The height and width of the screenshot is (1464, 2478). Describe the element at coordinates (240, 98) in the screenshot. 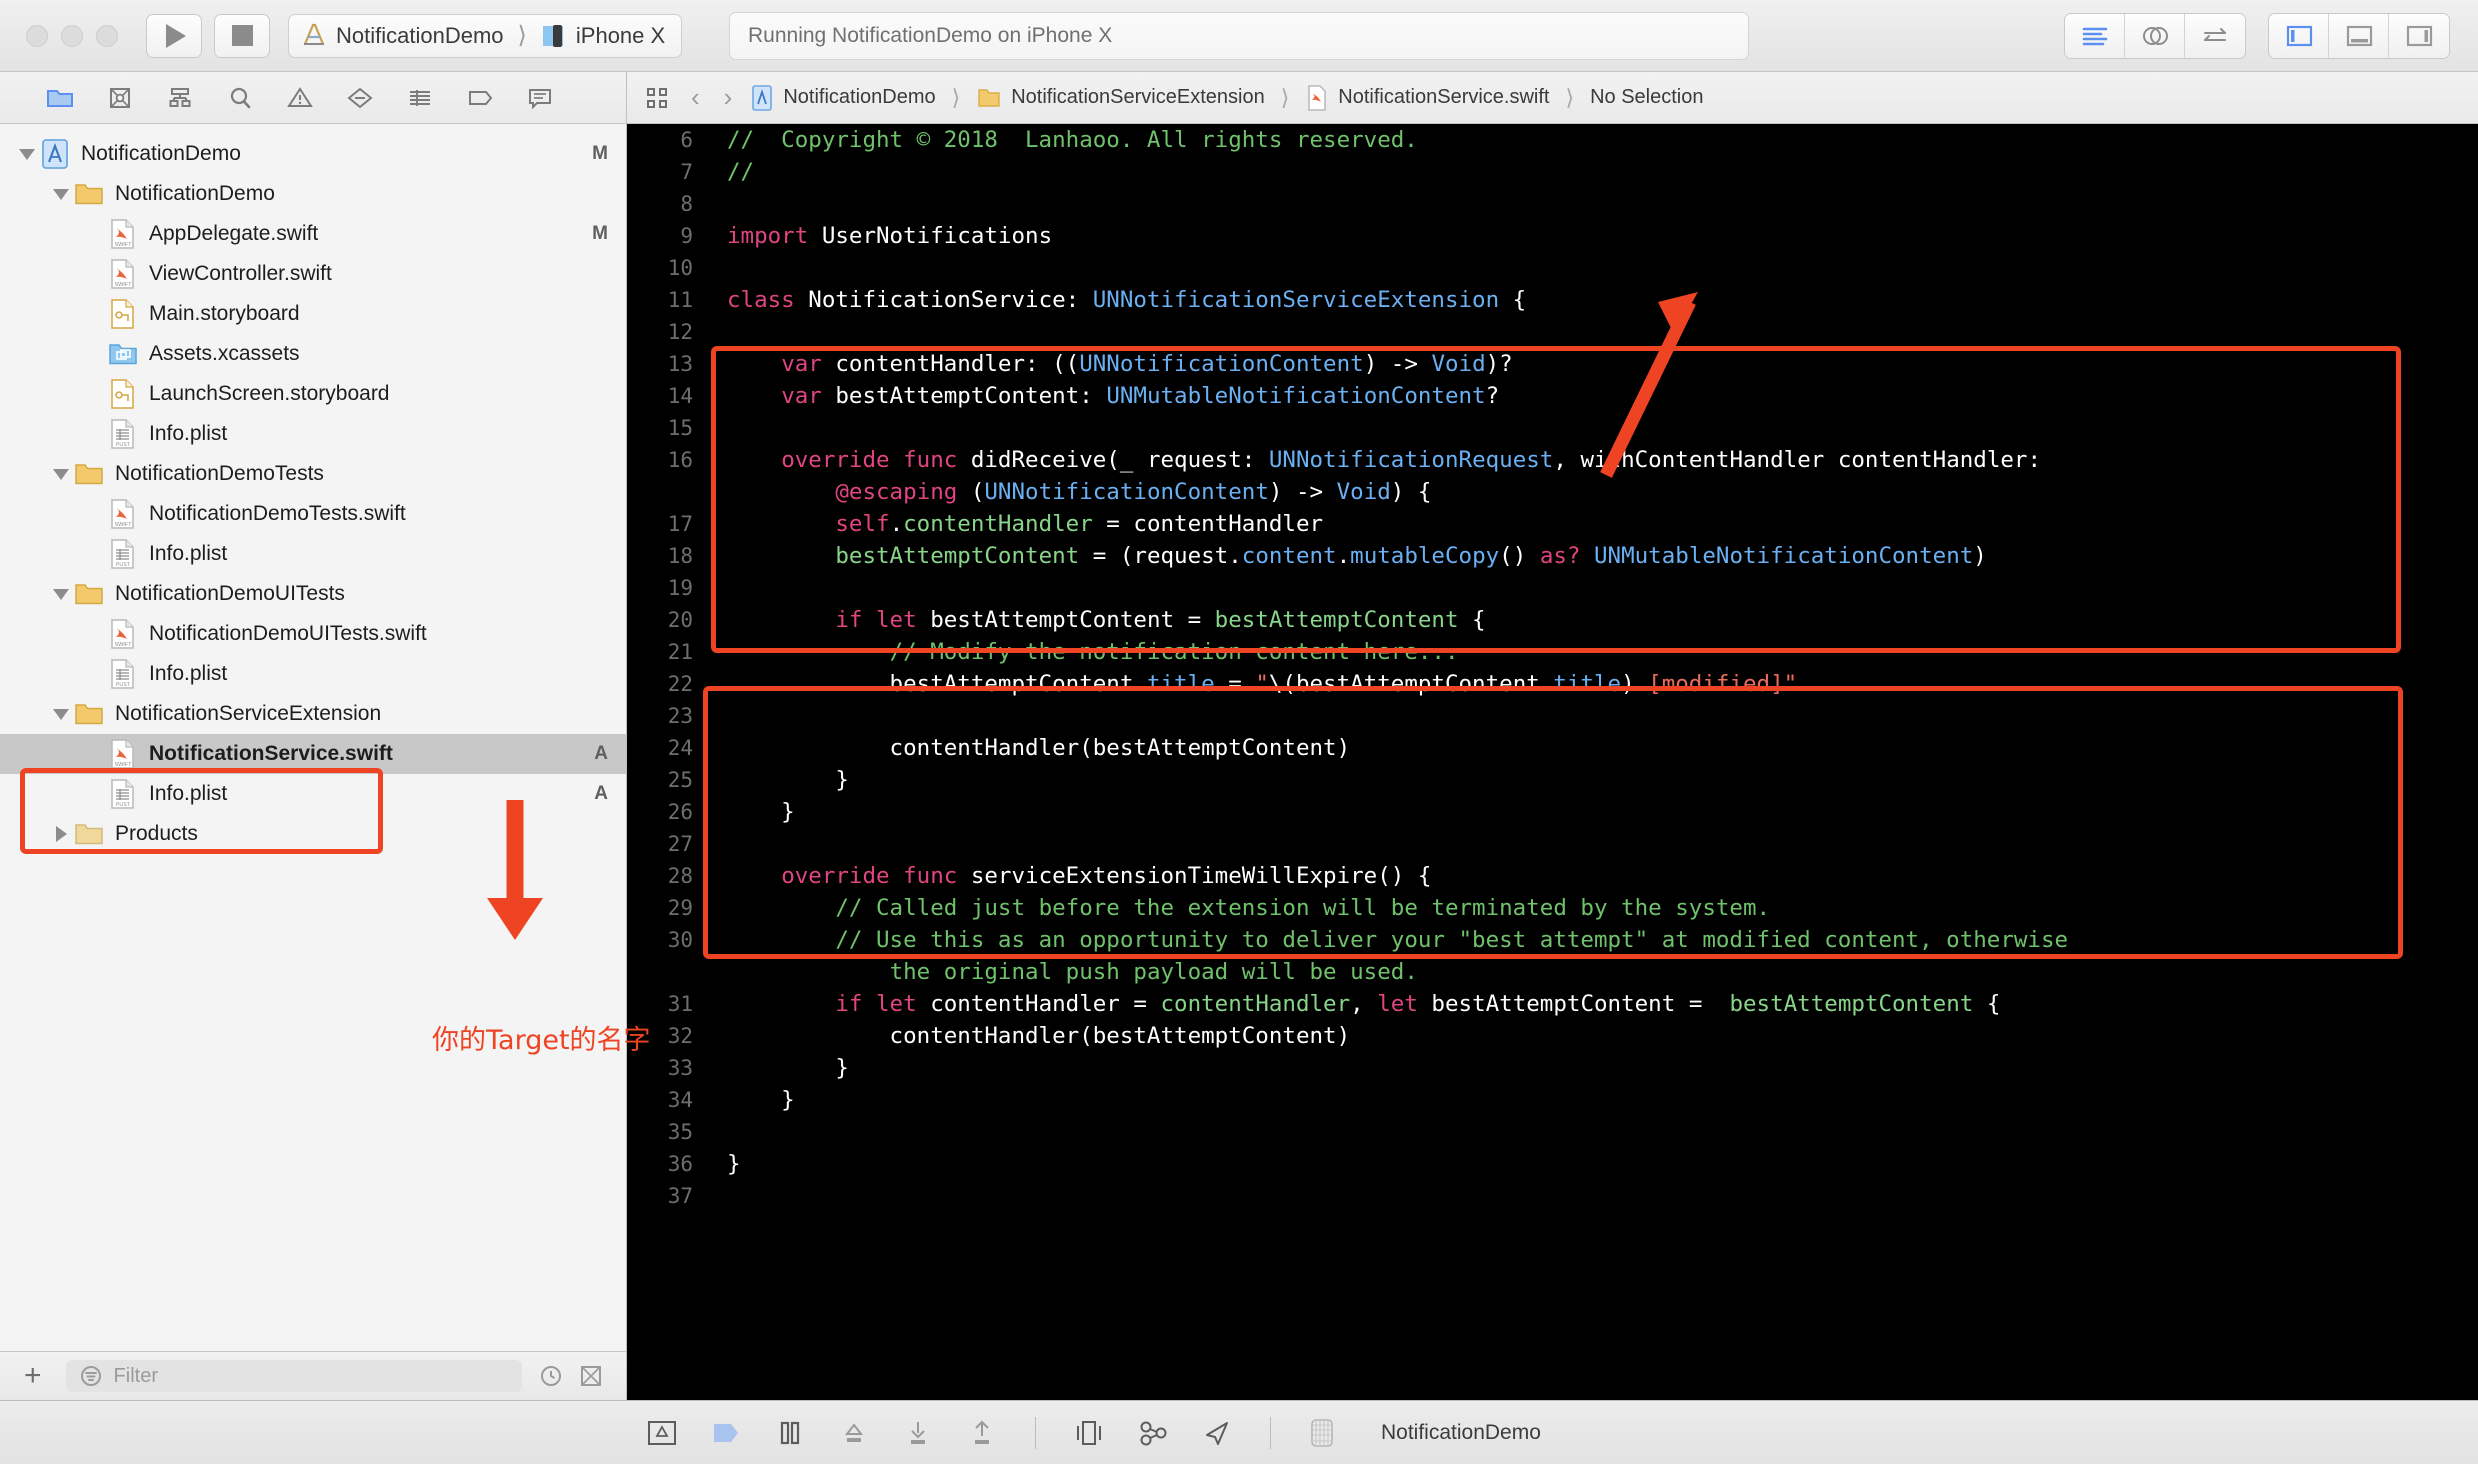

I see `find-navigator-tab` at that location.